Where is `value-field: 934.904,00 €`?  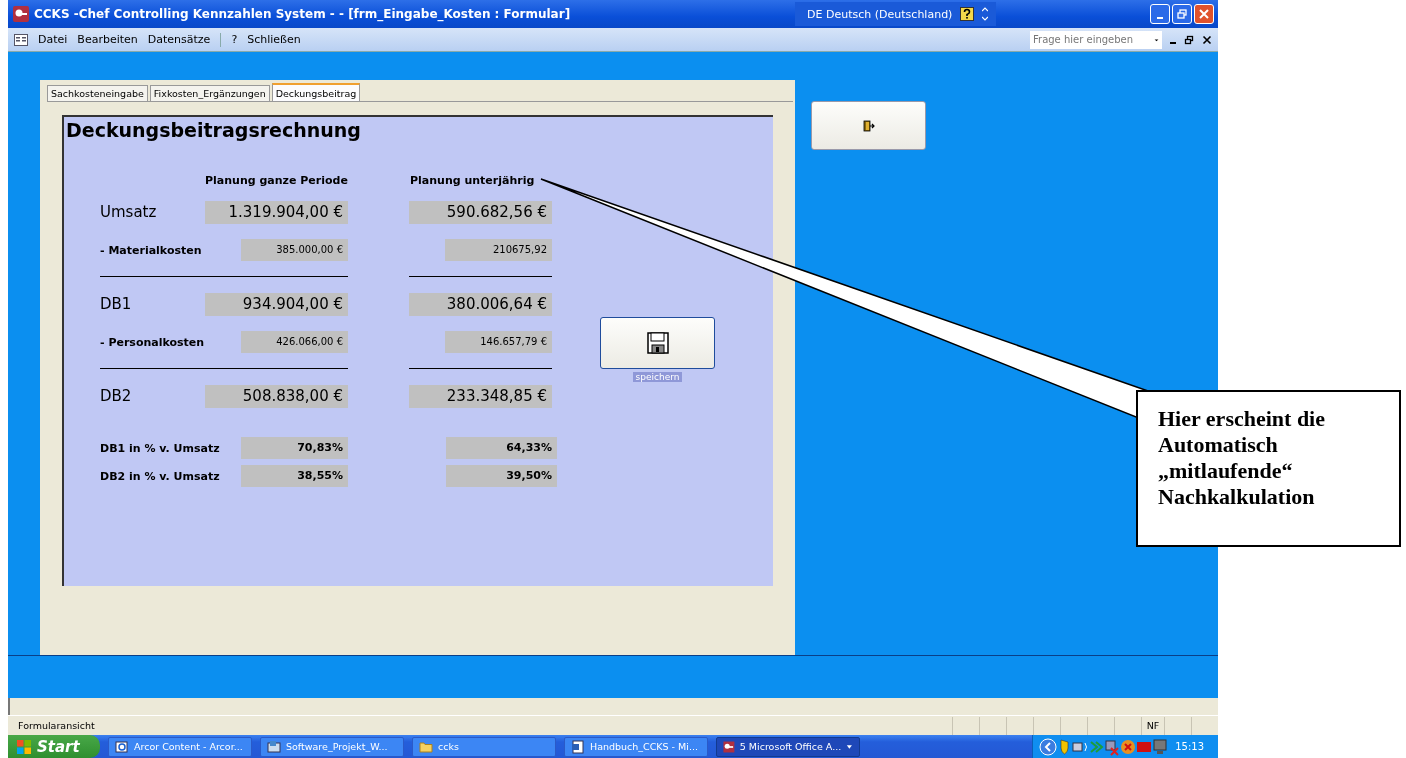
value-field: 934.904,00 € is located at coordinates (276, 304).